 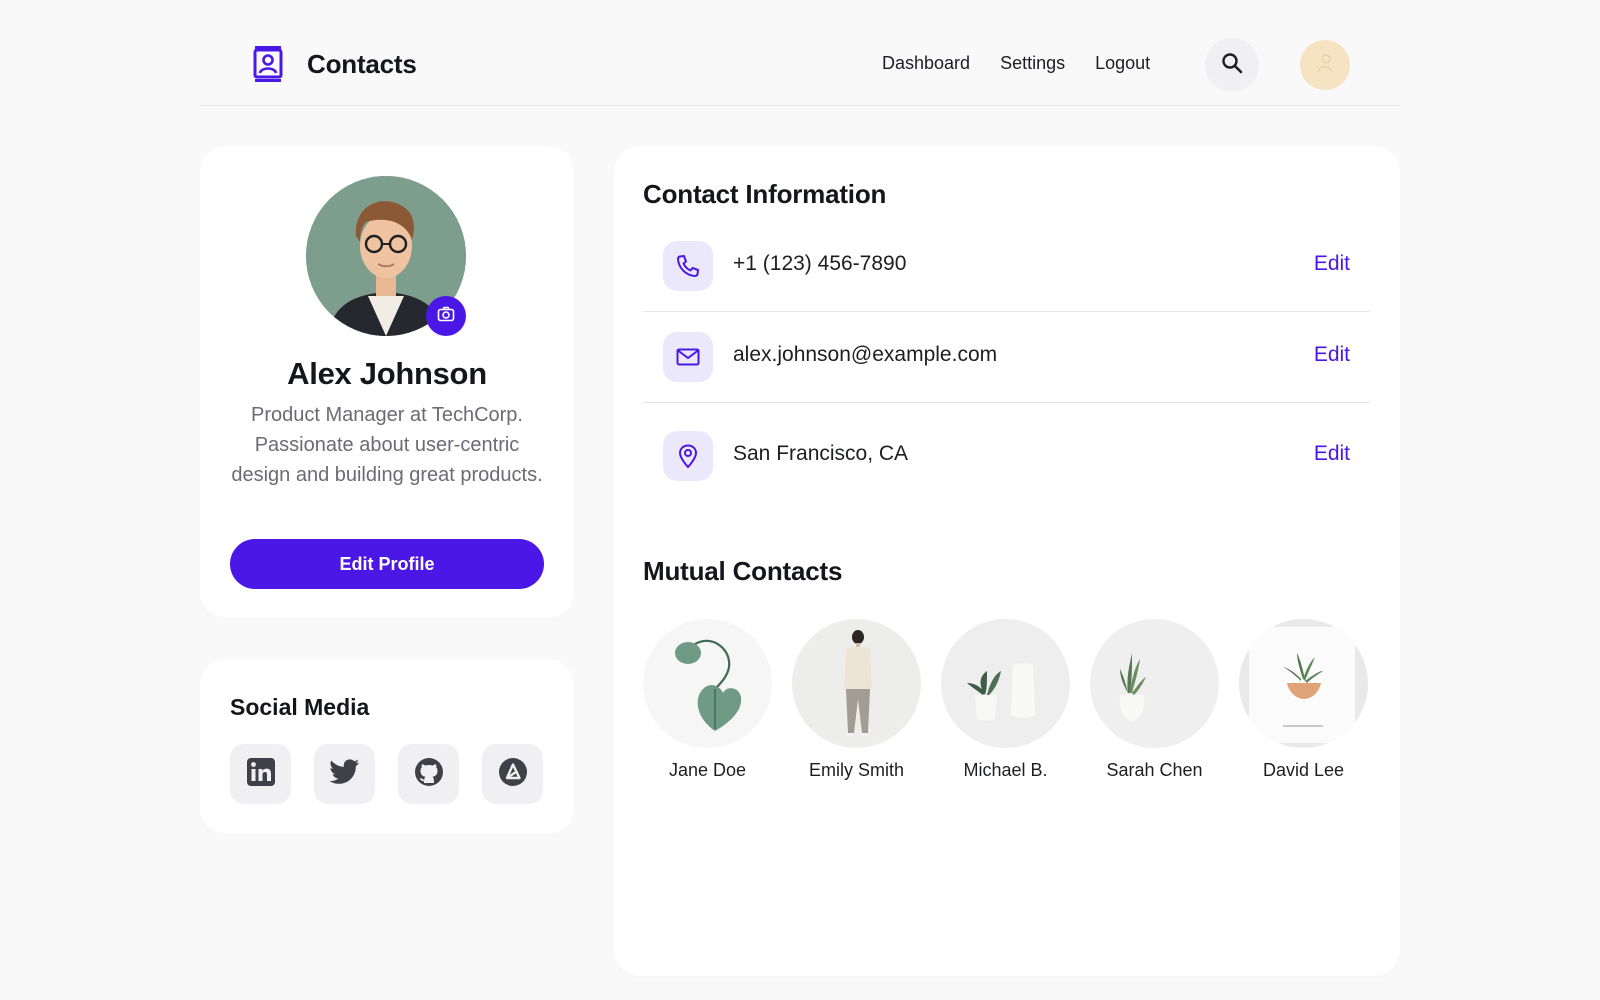 I want to click on nav-dashboard: Dashboard, so click(x=926, y=63).